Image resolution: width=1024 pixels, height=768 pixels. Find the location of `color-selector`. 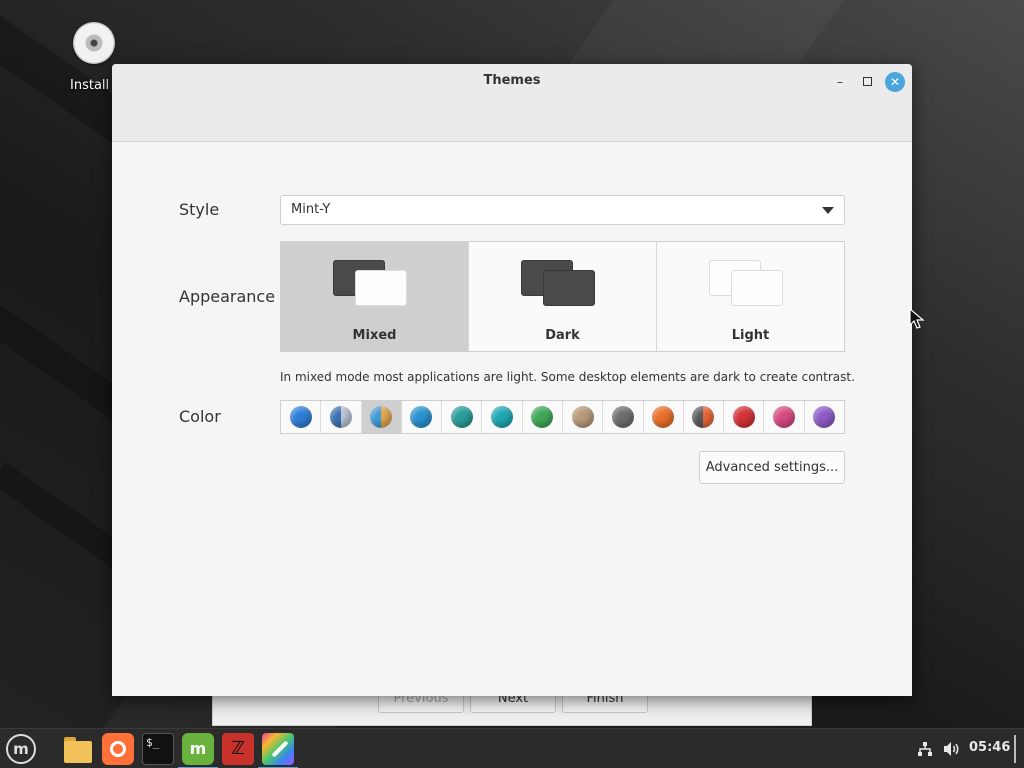

color-selector is located at coordinates (562, 417).